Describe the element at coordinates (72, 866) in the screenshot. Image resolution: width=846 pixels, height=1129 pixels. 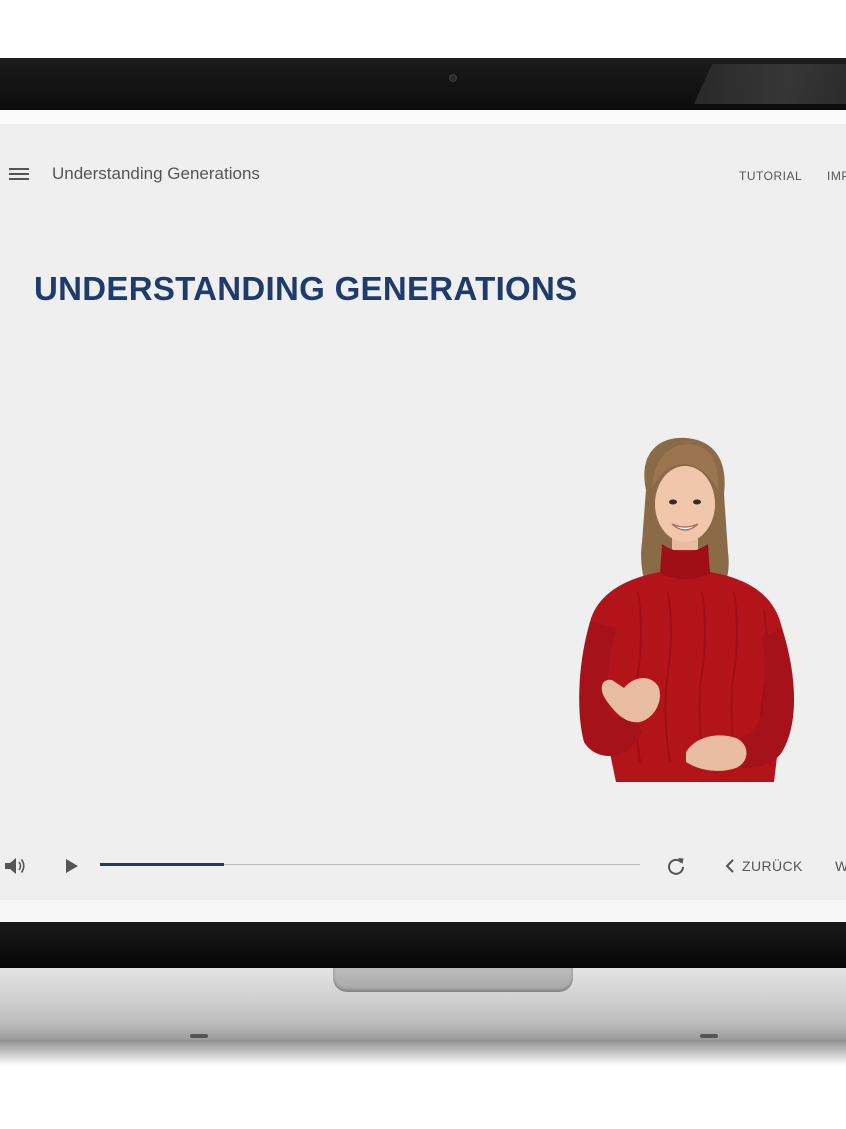
I see `play-icon` at that location.